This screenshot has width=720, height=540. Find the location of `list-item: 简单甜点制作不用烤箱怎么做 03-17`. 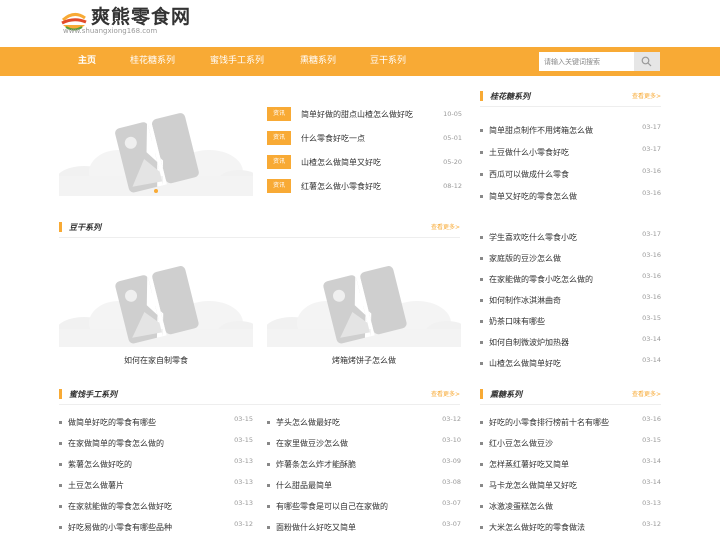

list-item: 简单甜点制作不用烤箱怎么做 03-17 is located at coordinates (570, 133).